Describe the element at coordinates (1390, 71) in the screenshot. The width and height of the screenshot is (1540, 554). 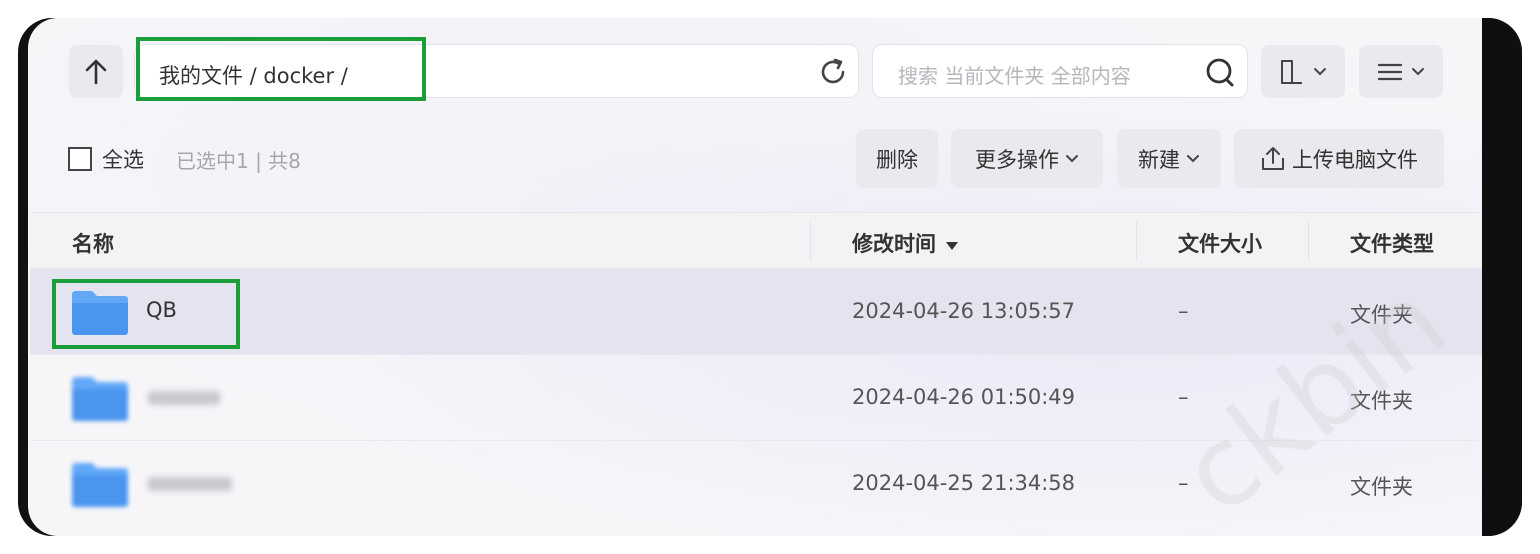
I see `list-menu-icon` at that location.